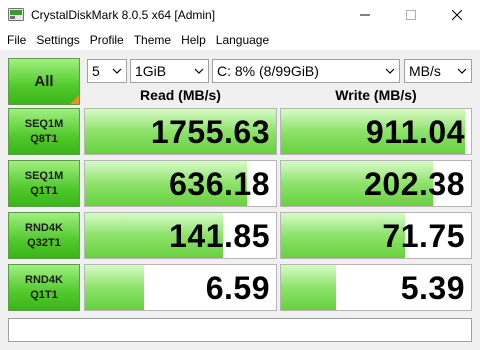  I want to click on test-size-value: 1GiB, so click(151, 71).